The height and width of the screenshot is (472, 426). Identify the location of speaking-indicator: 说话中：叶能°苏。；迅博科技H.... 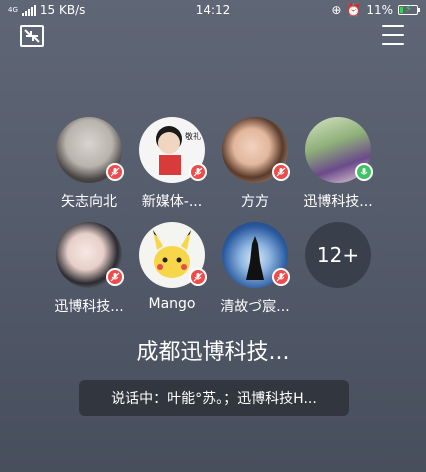
(214, 398).